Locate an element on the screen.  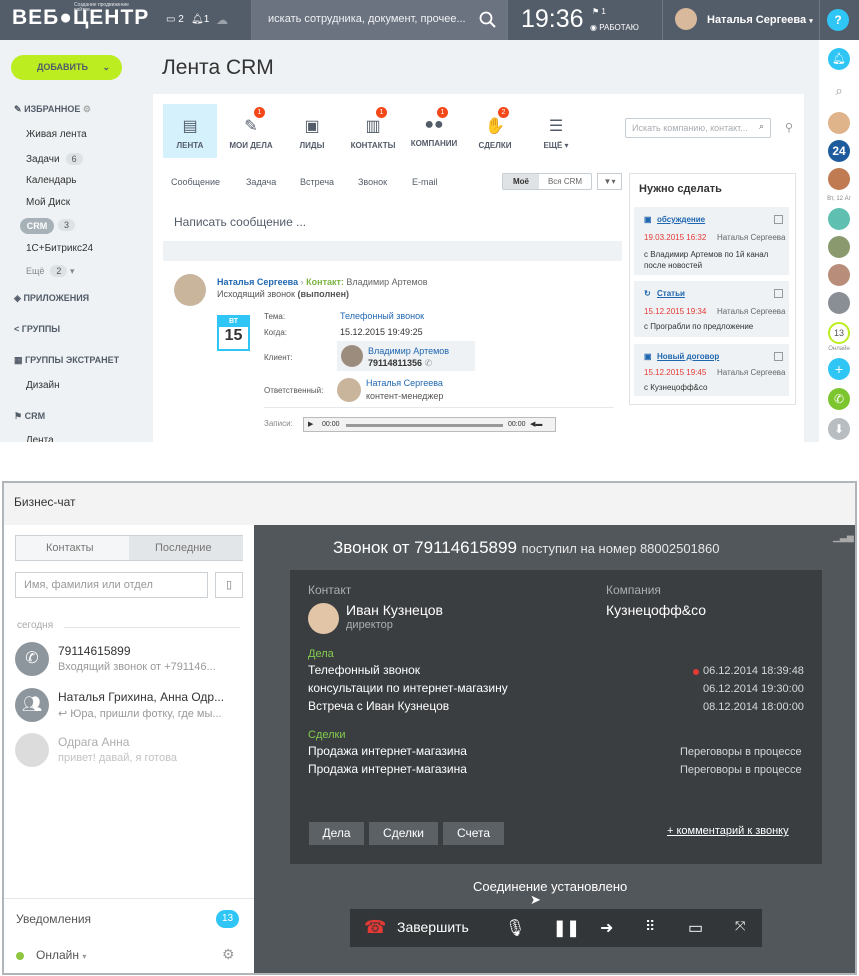
sidebar-item-live-feed: Живая лента is located at coordinates (56, 134).